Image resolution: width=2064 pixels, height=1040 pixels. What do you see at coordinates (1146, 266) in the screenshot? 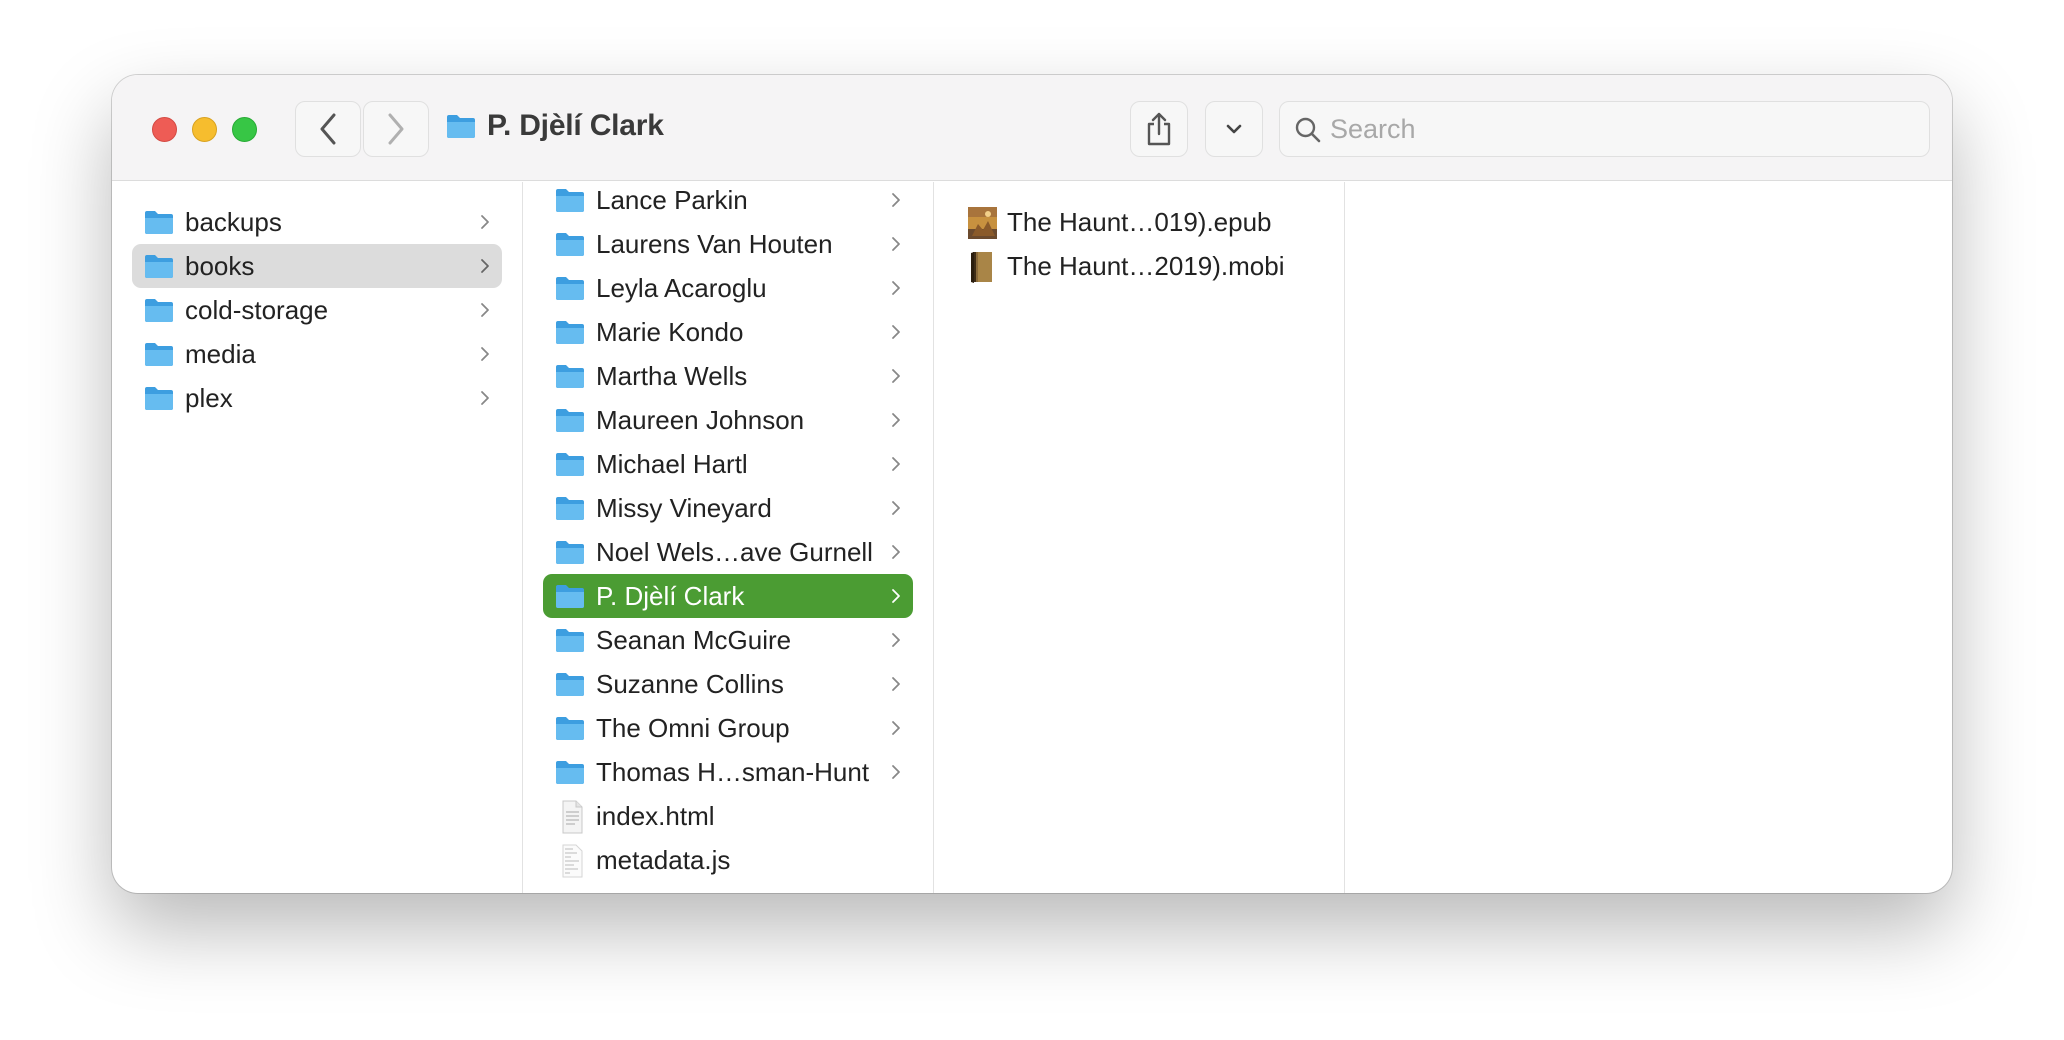
I see `item-label: The Haunt…2019).mobi` at bounding box center [1146, 266].